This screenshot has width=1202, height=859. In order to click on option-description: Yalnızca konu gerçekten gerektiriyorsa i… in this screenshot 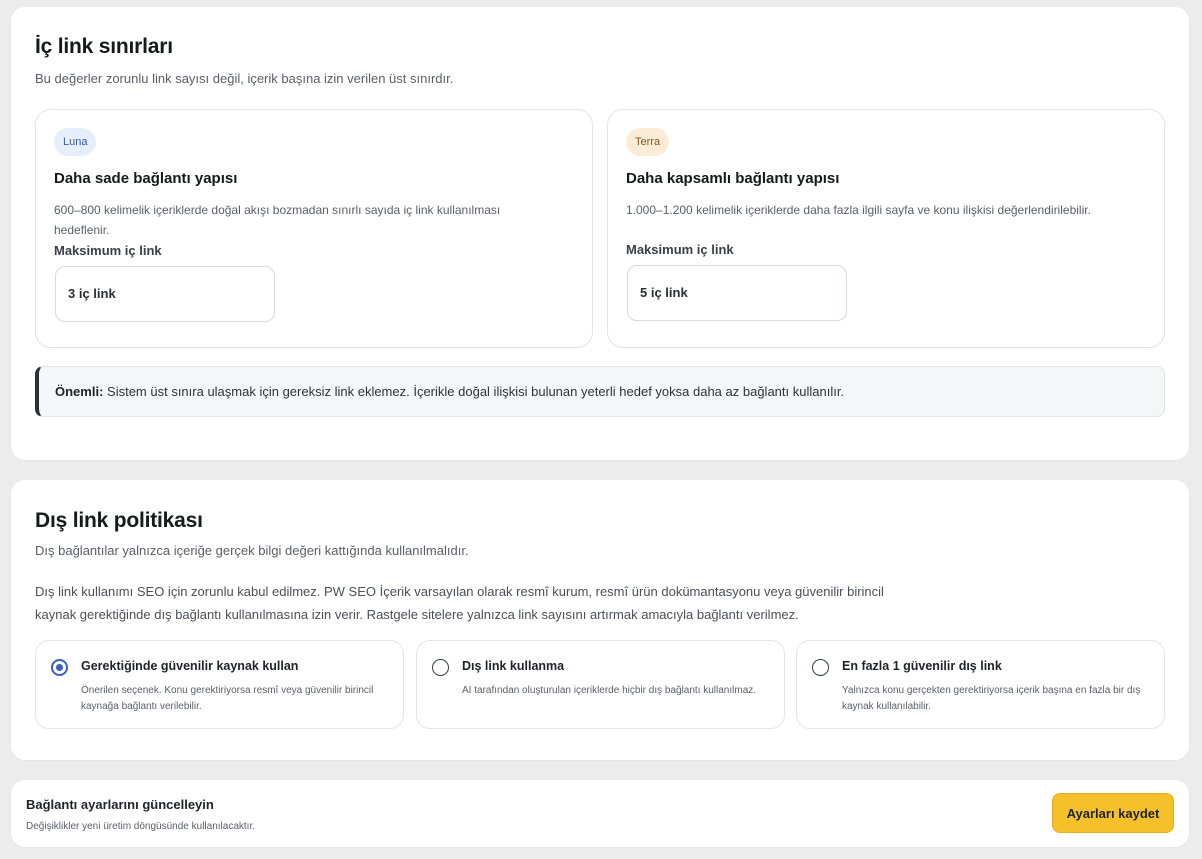, I will do `click(991, 698)`.